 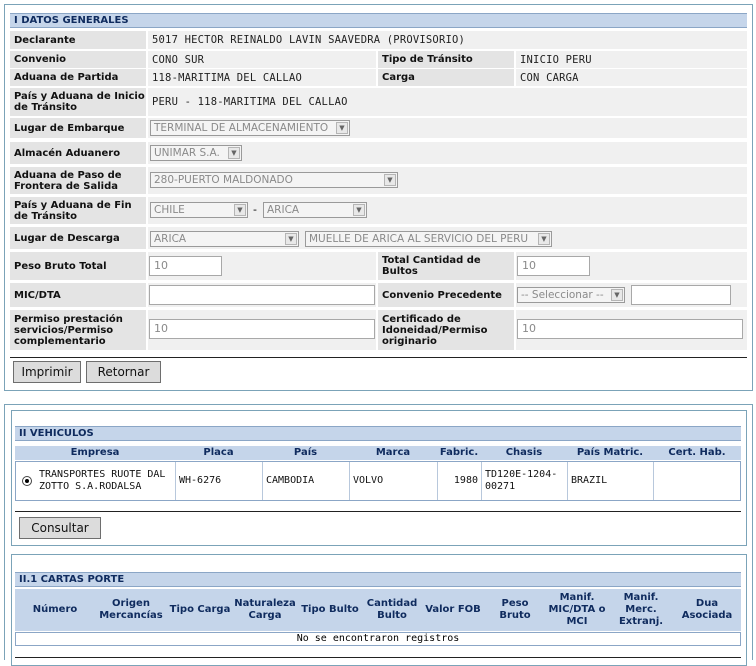 What do you see at coordinates (123, 372) in the screenshot?
I see `back-button: Retornar` at bounding box center [123, 372].